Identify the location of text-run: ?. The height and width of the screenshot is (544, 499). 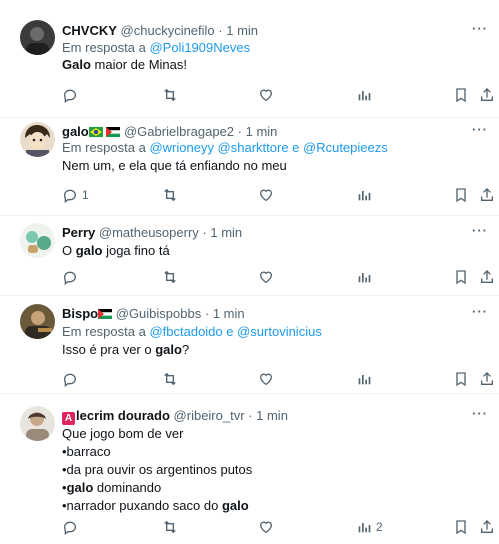
(185, 349).